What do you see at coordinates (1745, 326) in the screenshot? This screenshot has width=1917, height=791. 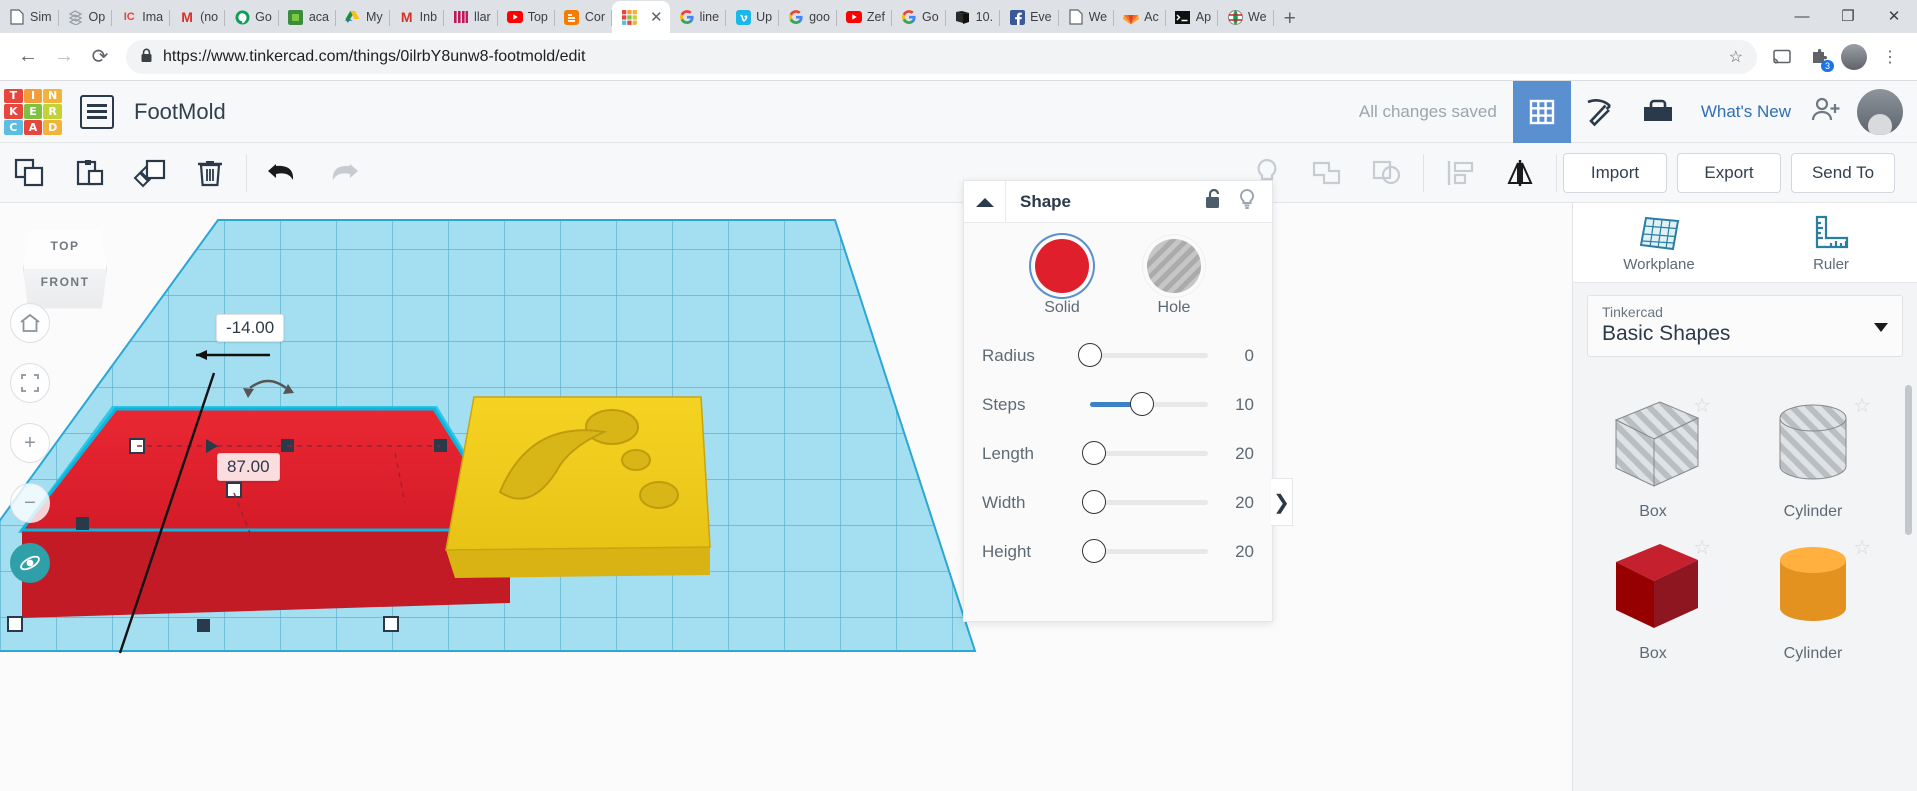 I see `shape-library-select: Tinkercad Basic Shapes` at bounding box center [1745, 326].